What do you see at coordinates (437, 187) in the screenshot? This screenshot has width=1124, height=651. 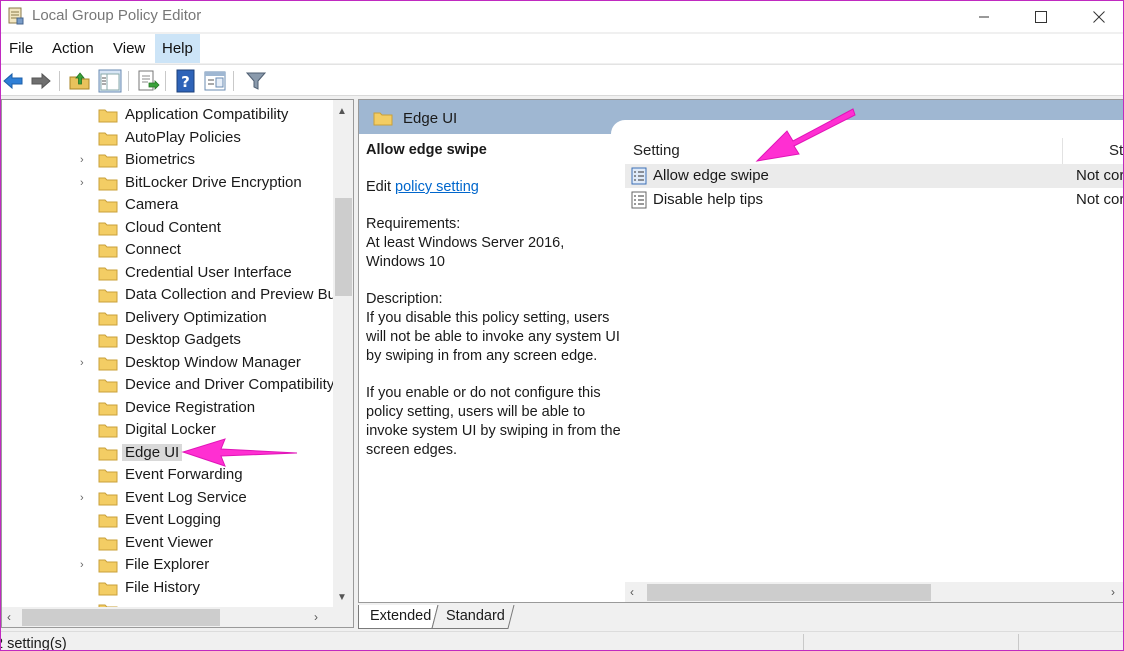 I see `edit-policy-setting-link: policy setting` at bounding box center [437, 187].